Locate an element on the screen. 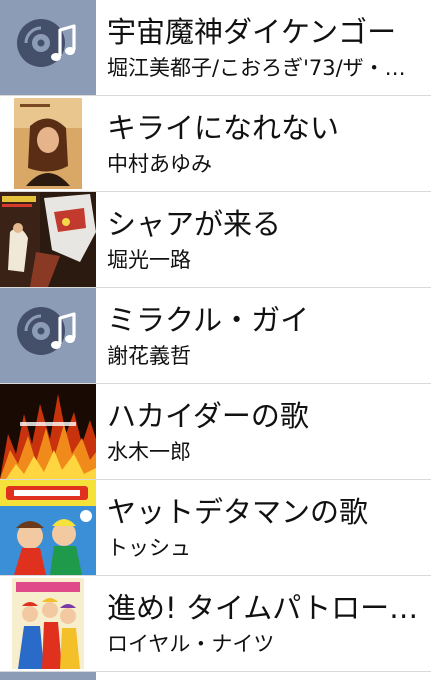  song-row-partial is located at coordinates (215, 676).